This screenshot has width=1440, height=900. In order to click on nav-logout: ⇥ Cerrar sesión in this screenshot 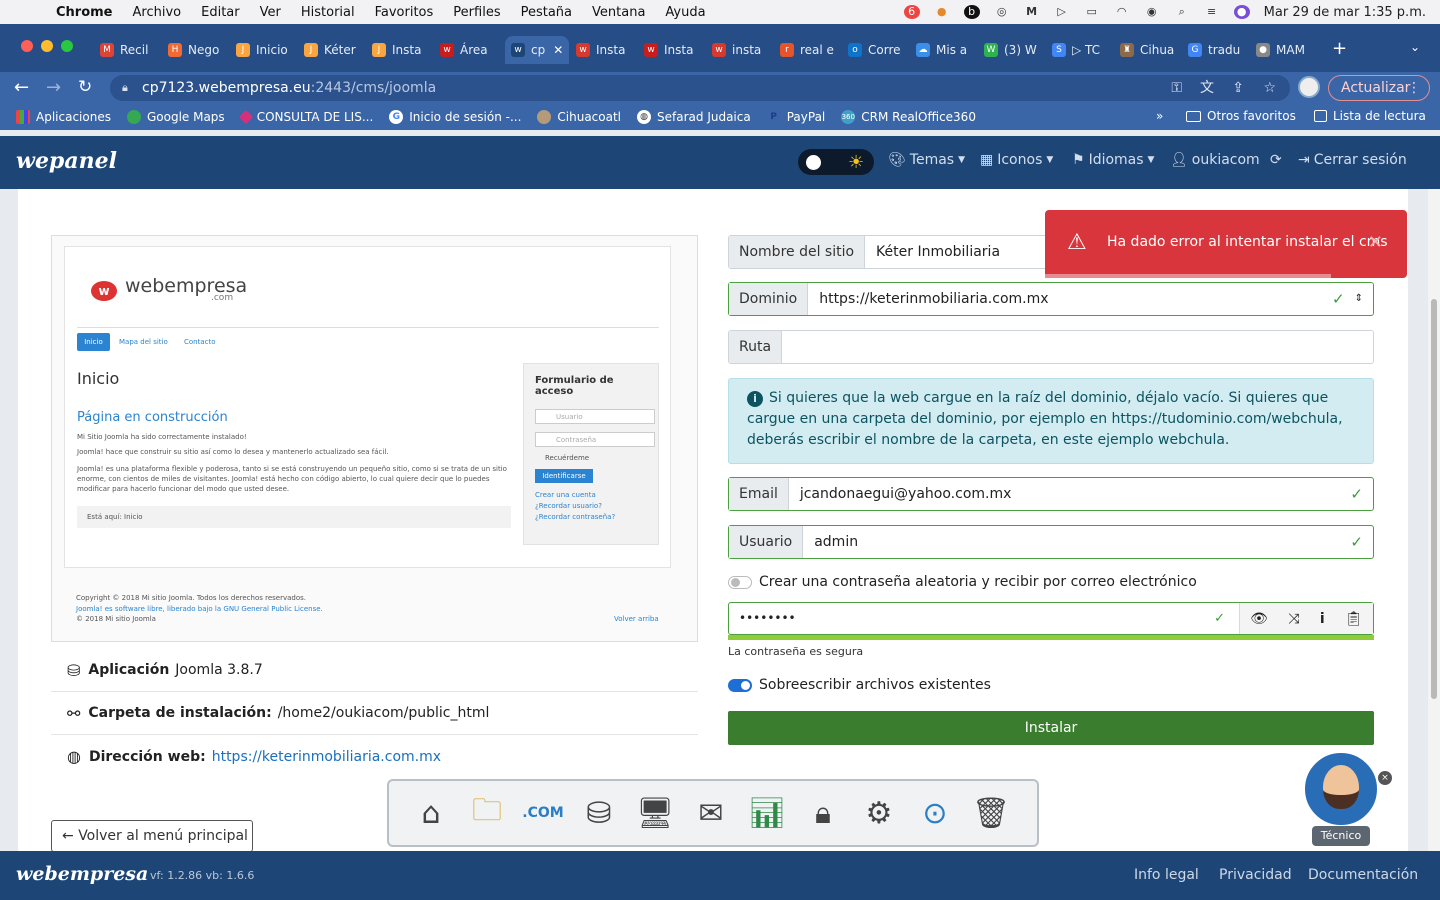, I will do `click(1352, 160)`.